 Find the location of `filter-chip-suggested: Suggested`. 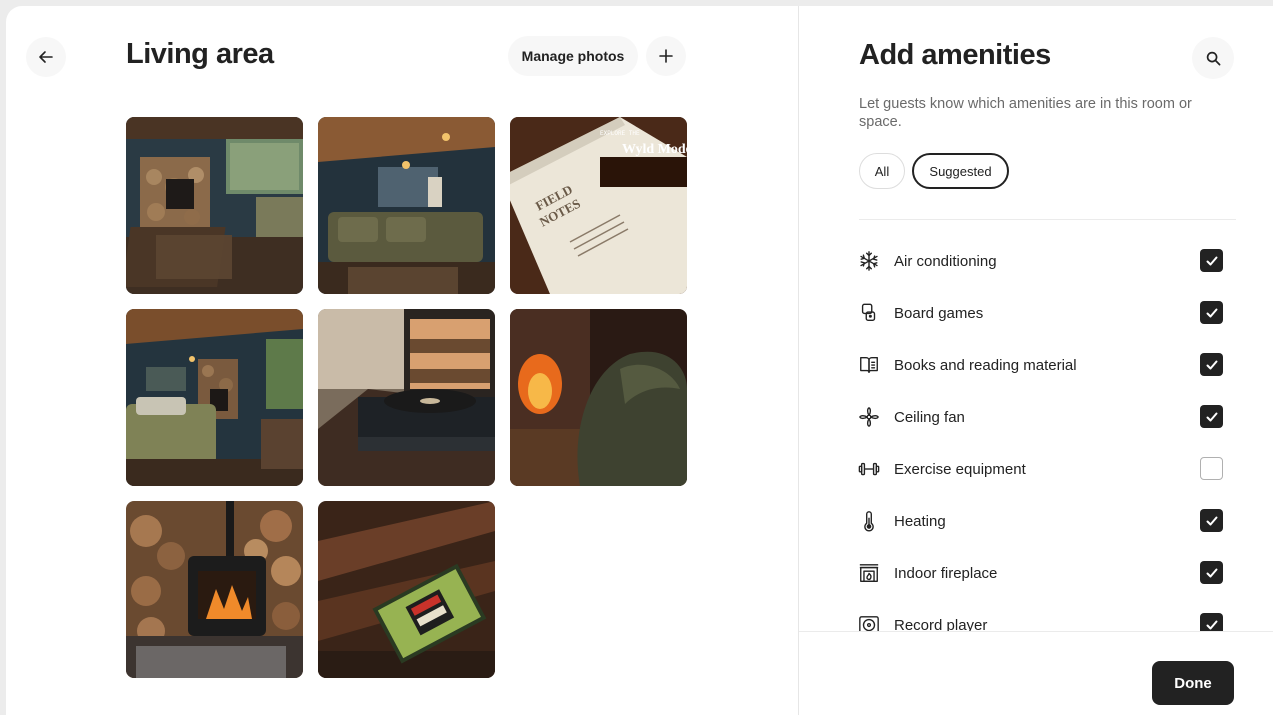

filter-chip-suggested: Suggested is located at coordinates (960, 171).